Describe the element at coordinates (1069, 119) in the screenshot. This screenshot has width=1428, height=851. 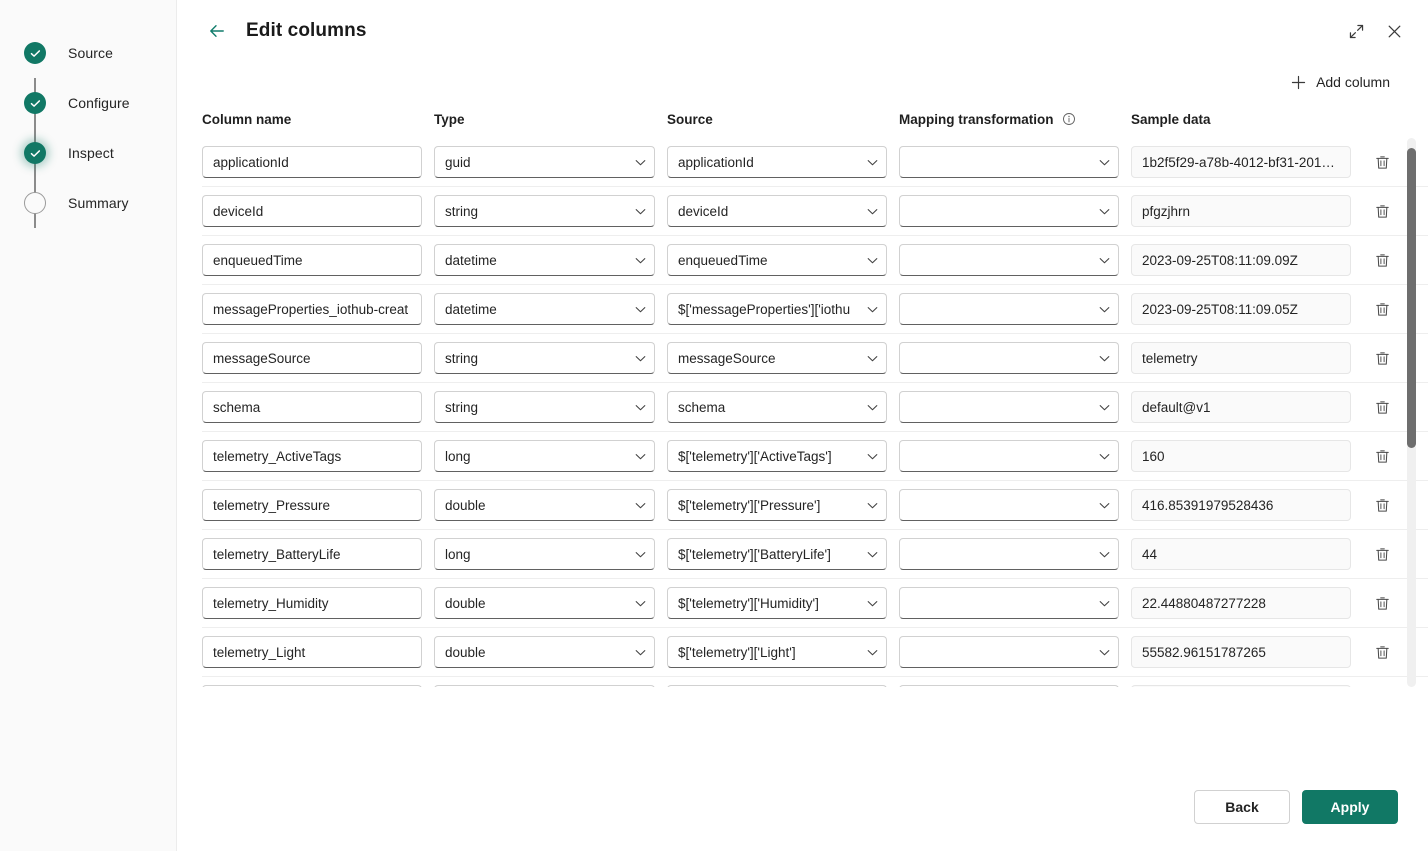
I see `info-icon` at that location.